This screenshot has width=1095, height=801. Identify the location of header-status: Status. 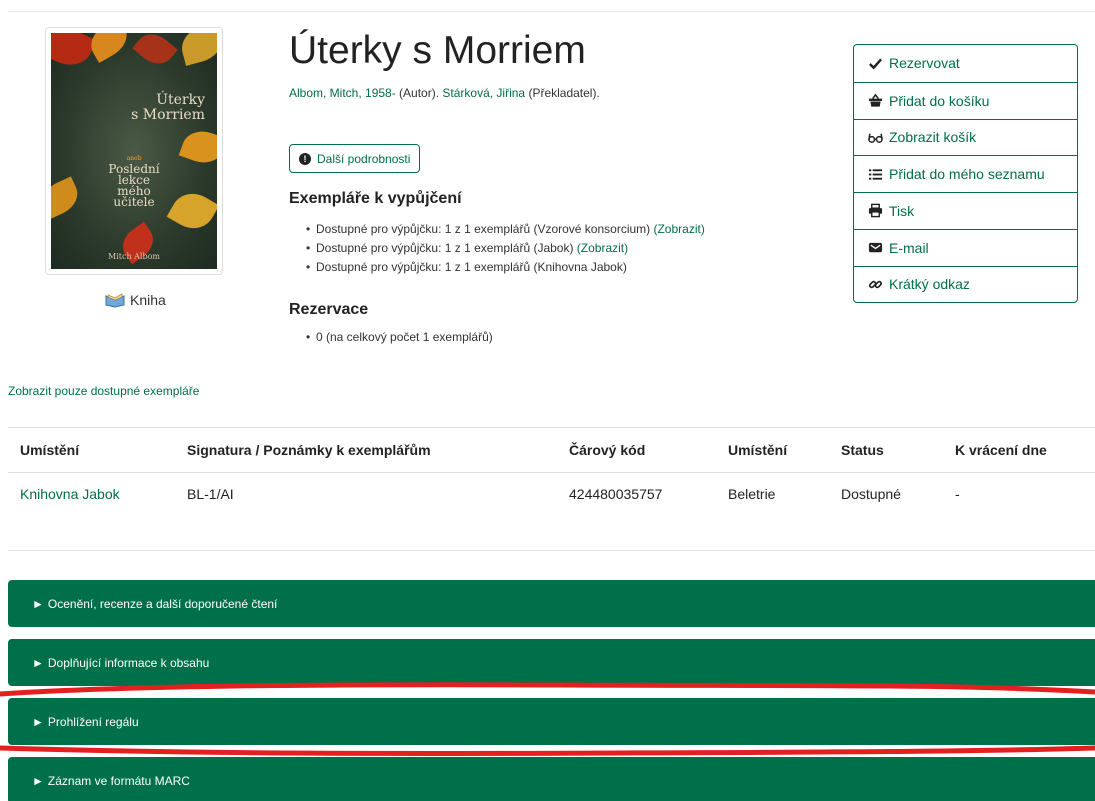
(886, 450).